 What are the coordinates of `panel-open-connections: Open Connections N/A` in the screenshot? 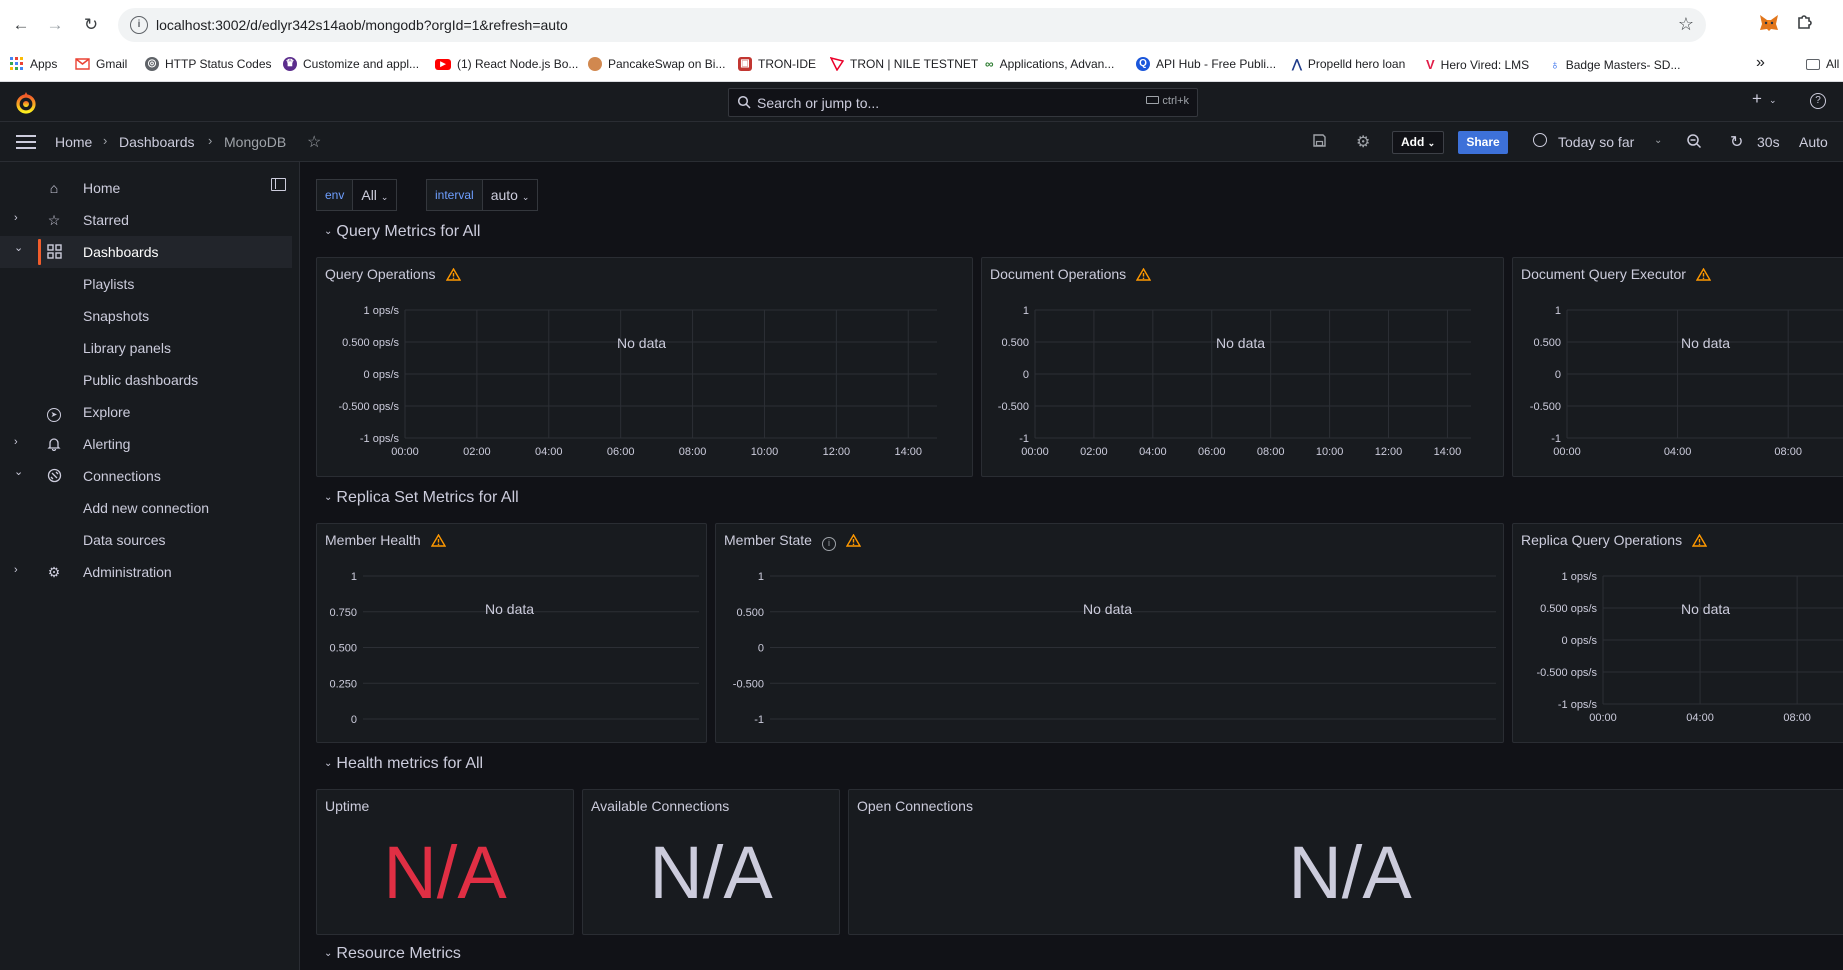 It's located at (1345, 862).